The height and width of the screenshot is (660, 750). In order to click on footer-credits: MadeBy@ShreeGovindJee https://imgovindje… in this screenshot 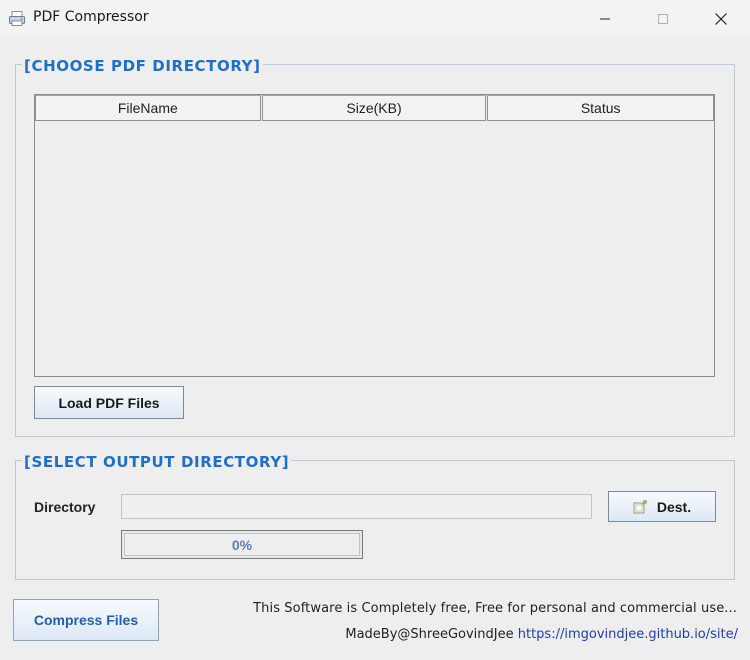, I will do `click(541, 634)`.